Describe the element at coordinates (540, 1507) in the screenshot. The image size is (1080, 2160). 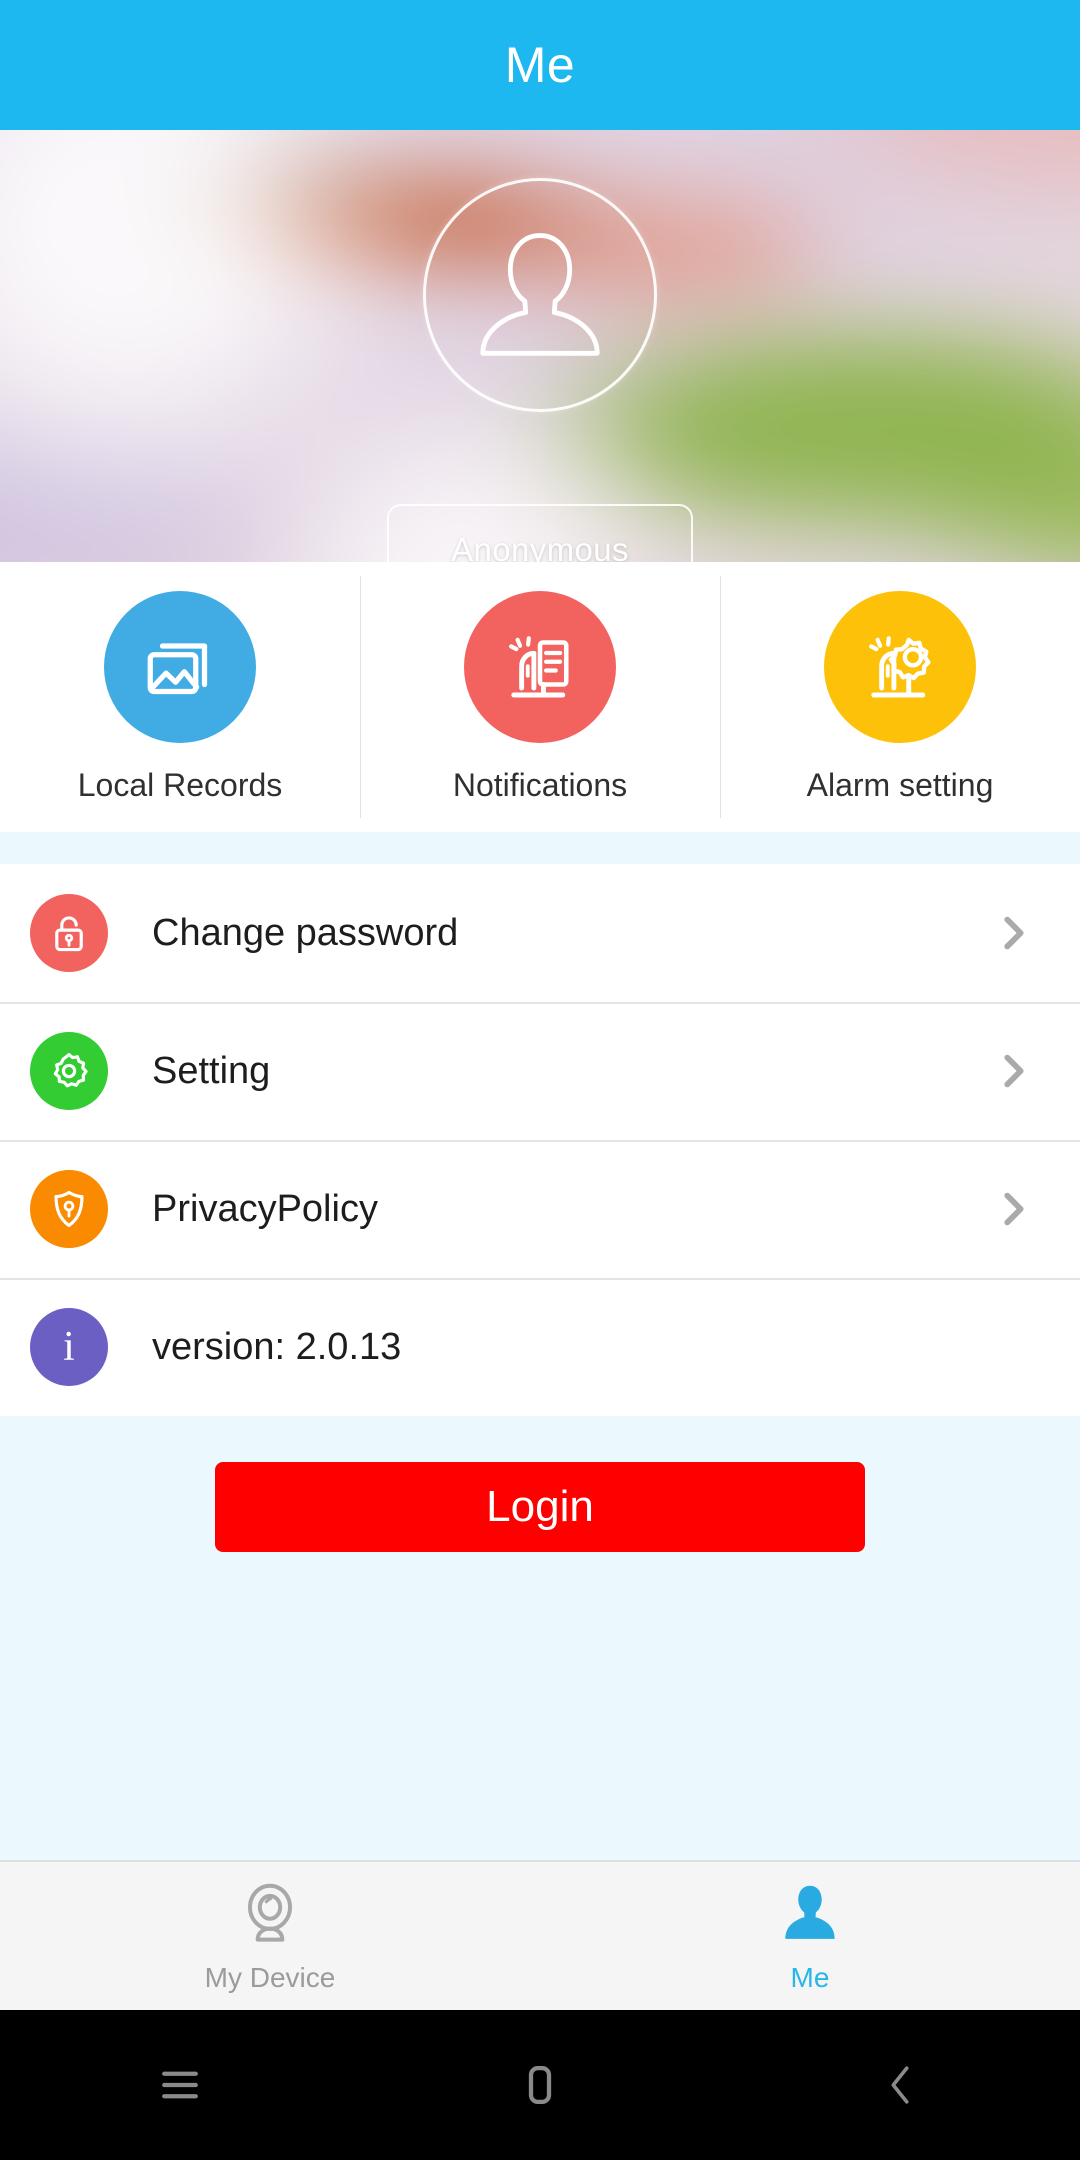
I see `login-button: Login` at that location.